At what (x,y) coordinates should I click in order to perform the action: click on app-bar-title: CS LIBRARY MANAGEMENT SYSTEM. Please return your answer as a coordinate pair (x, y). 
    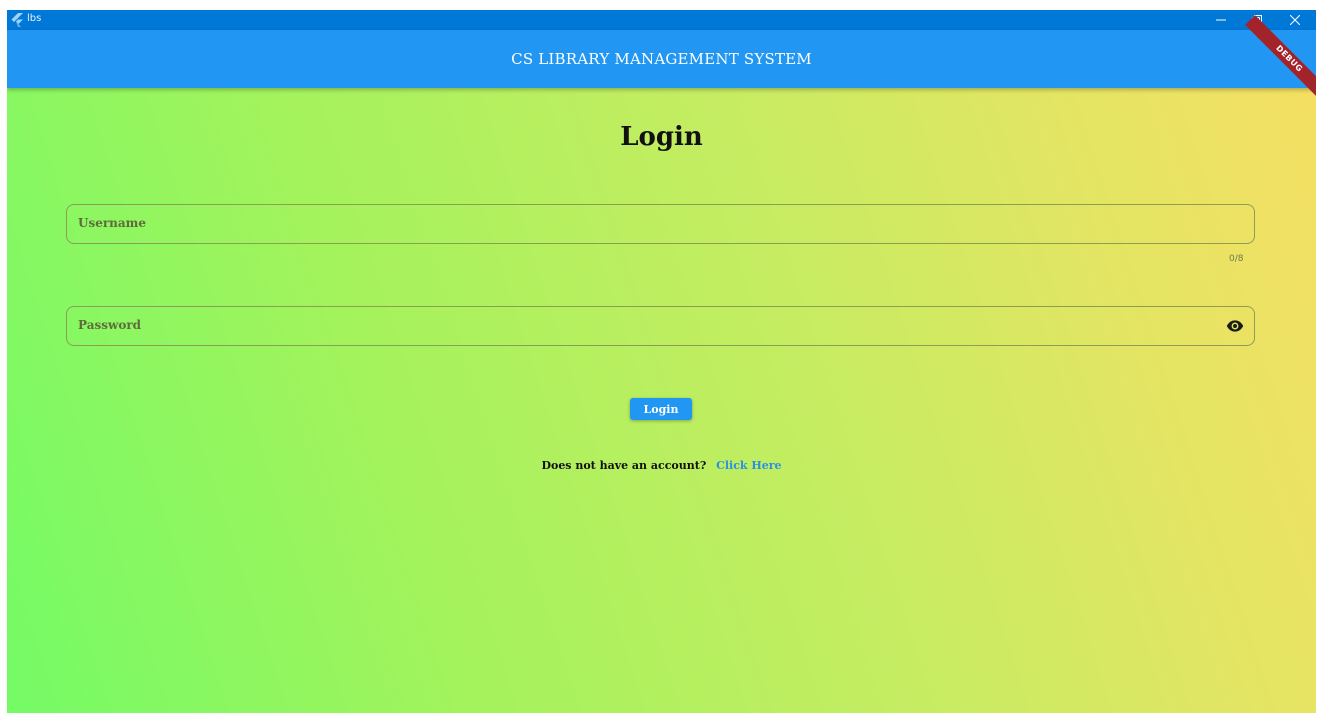
    Looking at the image, I should click on (661, 59).